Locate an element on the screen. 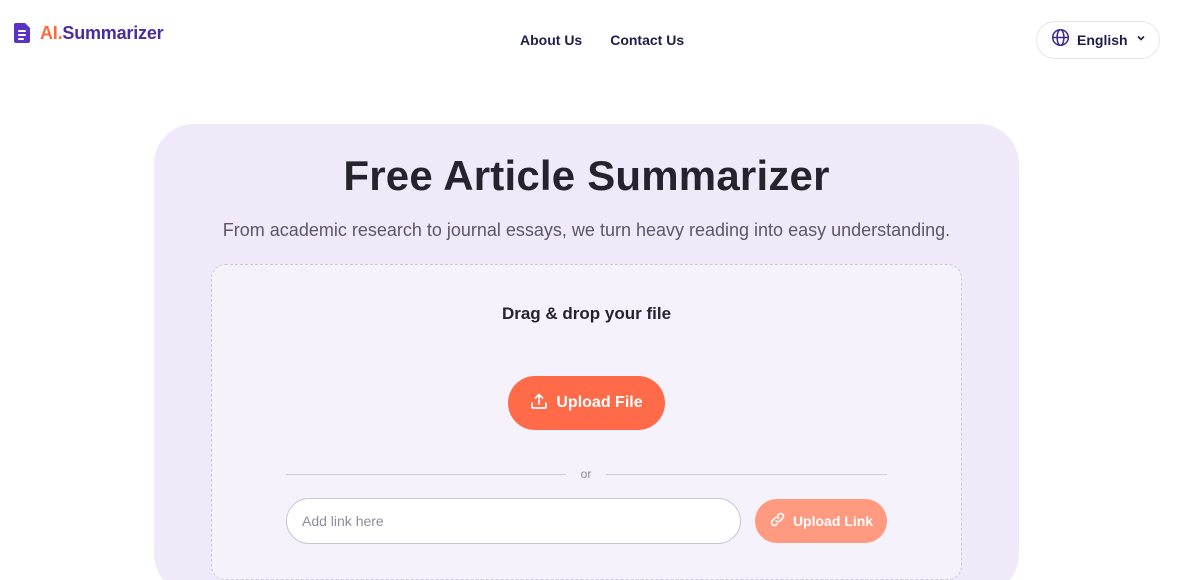 The image size is (1200, 580). divider-right is located at coordinates (746, 474).